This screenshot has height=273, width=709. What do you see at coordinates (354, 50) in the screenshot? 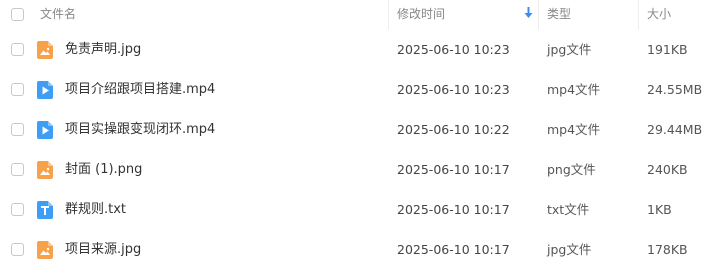
I see `table-row: 免责声明.jpg 2025-06-10 10:23 jpg文件 191KB` at bounding box center [354, 50].